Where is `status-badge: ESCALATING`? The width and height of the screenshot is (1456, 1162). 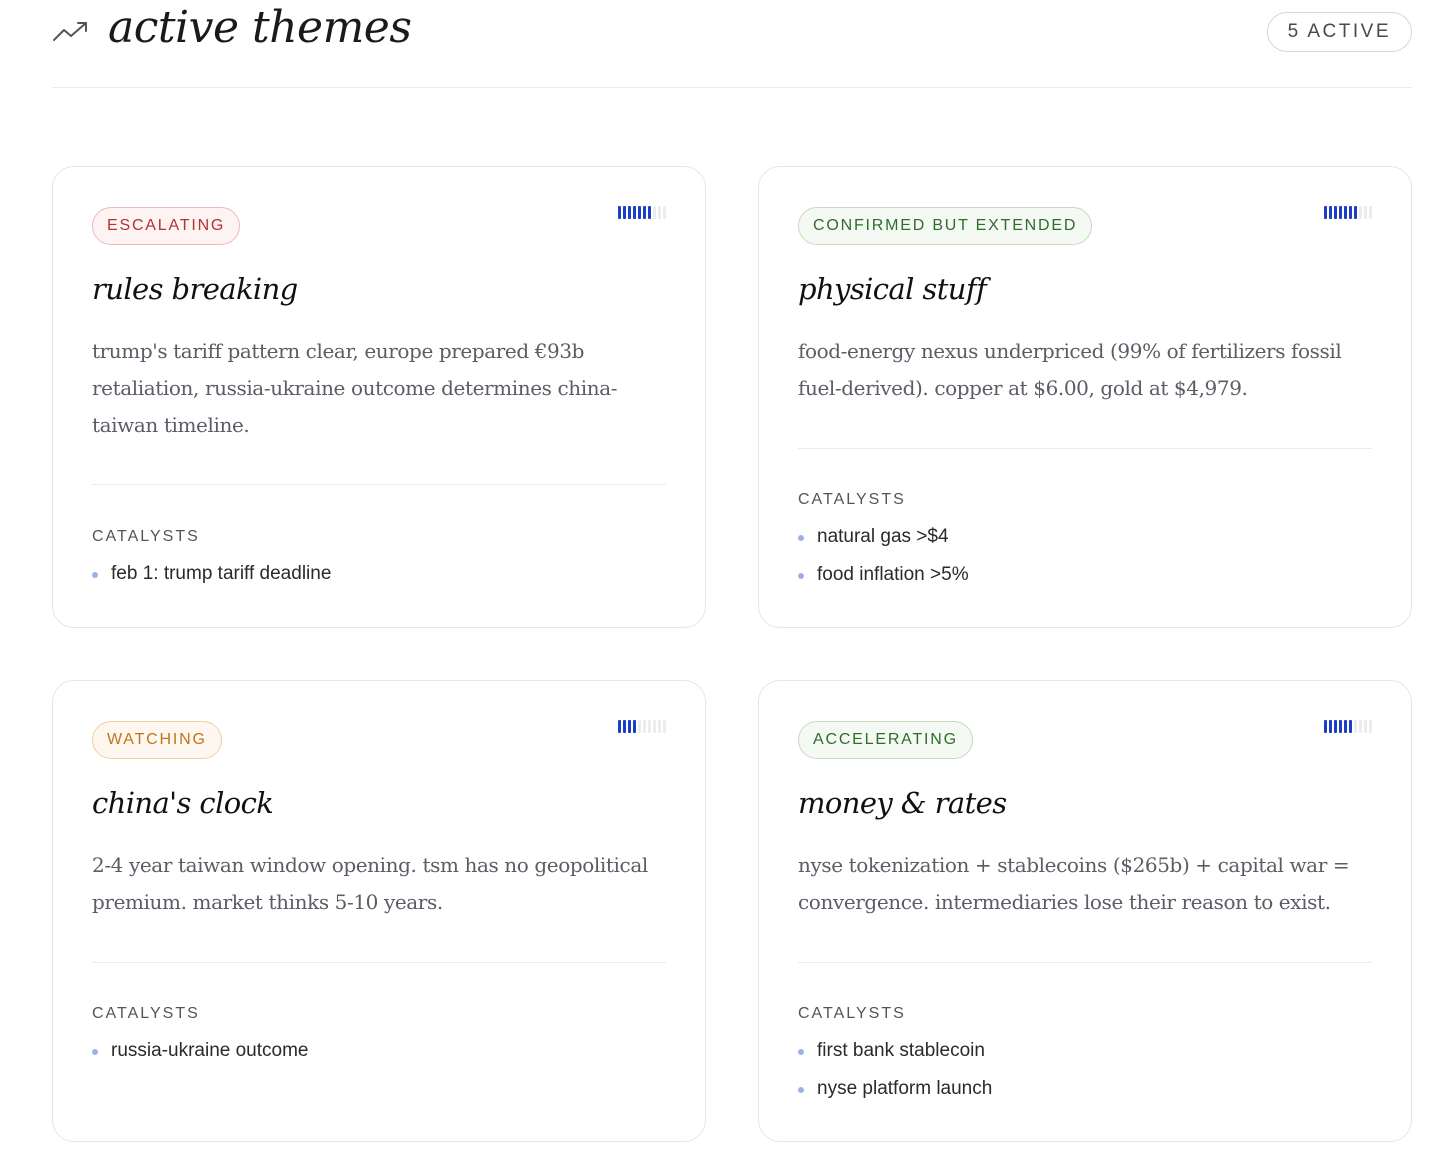
status-badge: ESCALATING is located at coordinates (166, 226).